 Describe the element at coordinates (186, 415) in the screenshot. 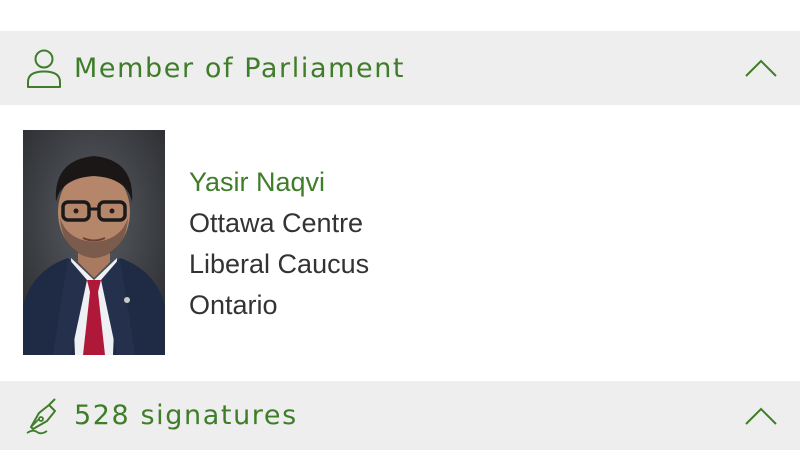

I see `signatures-count-title: 528 signatures` at that location.